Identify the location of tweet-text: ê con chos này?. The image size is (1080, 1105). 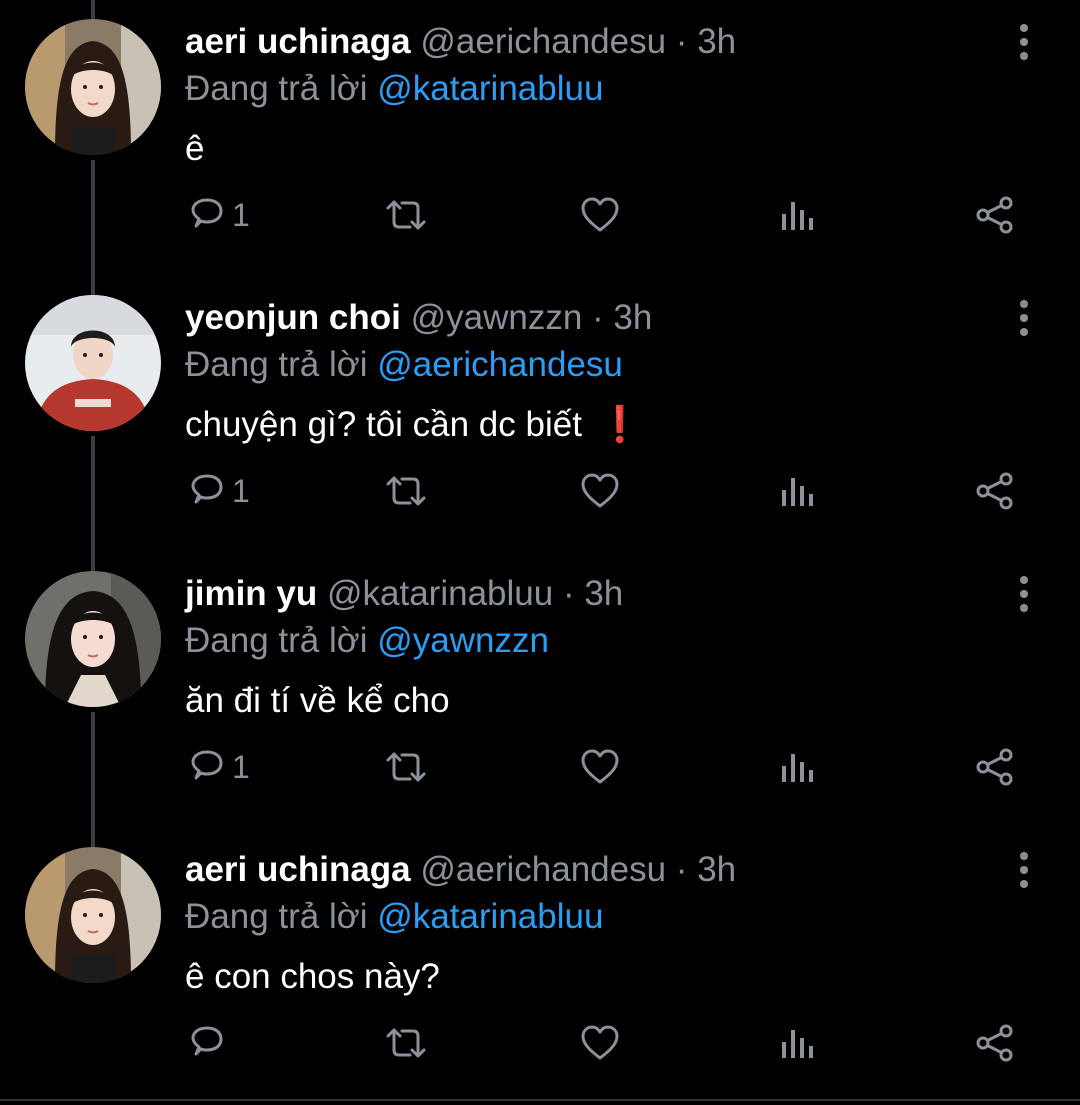
(312, 977).